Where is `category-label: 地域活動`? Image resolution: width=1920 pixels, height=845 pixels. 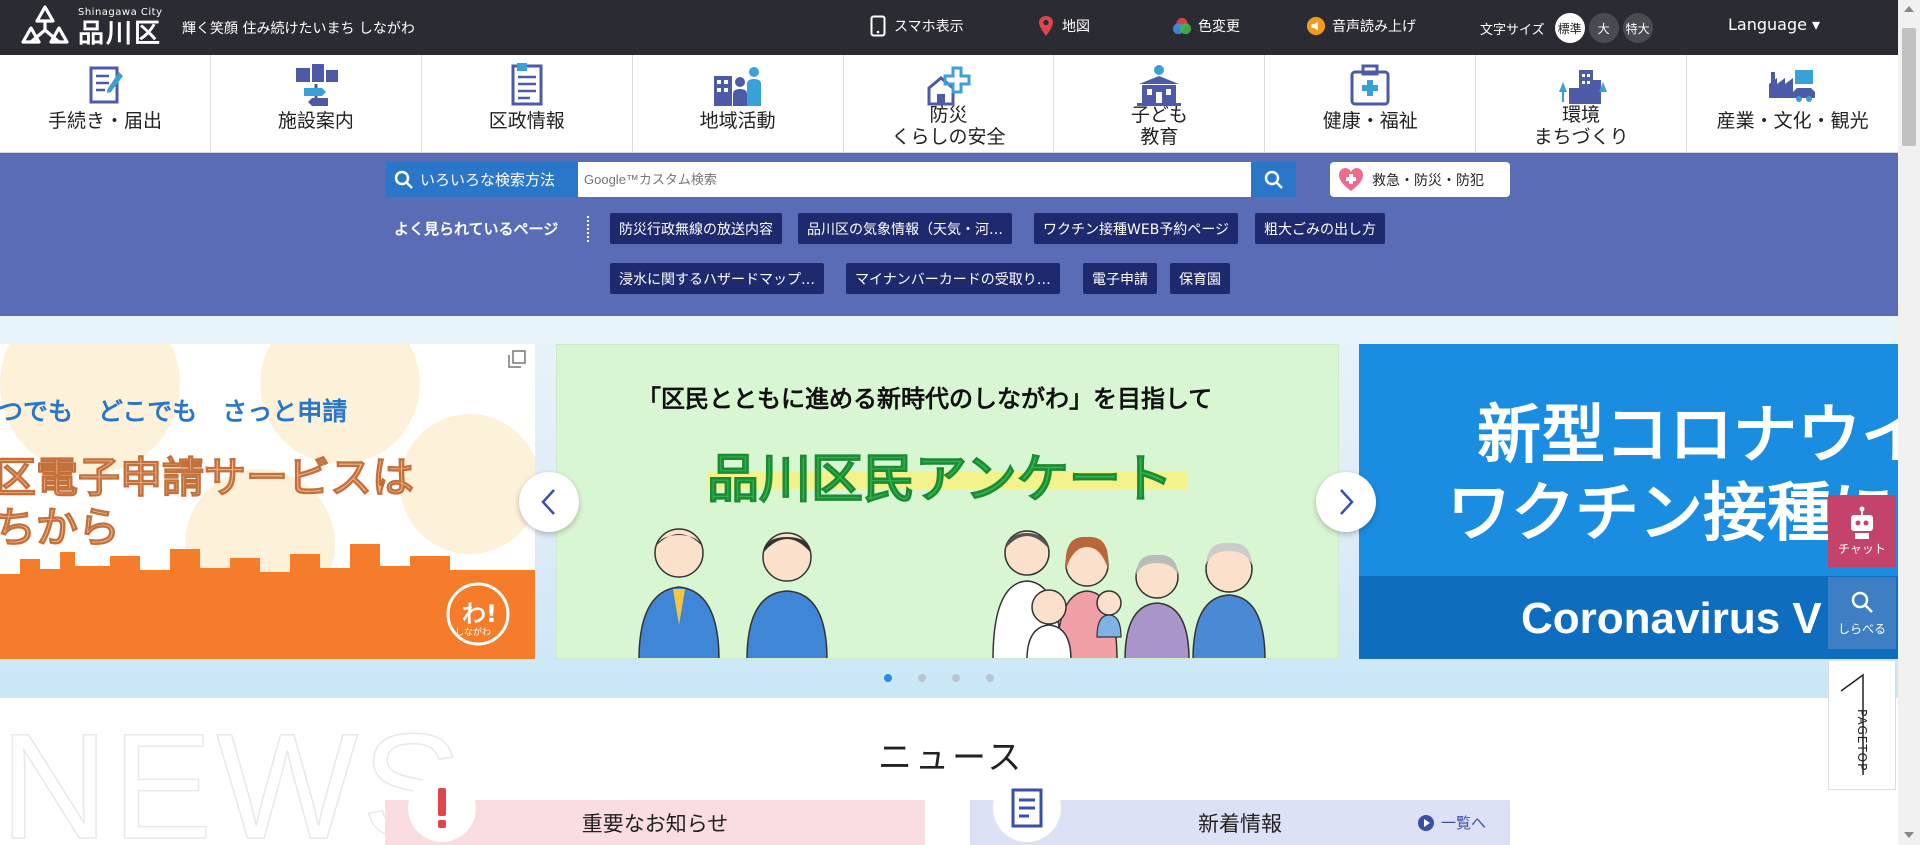 category-label: 地域活動 is located at coordinates (737, 121).